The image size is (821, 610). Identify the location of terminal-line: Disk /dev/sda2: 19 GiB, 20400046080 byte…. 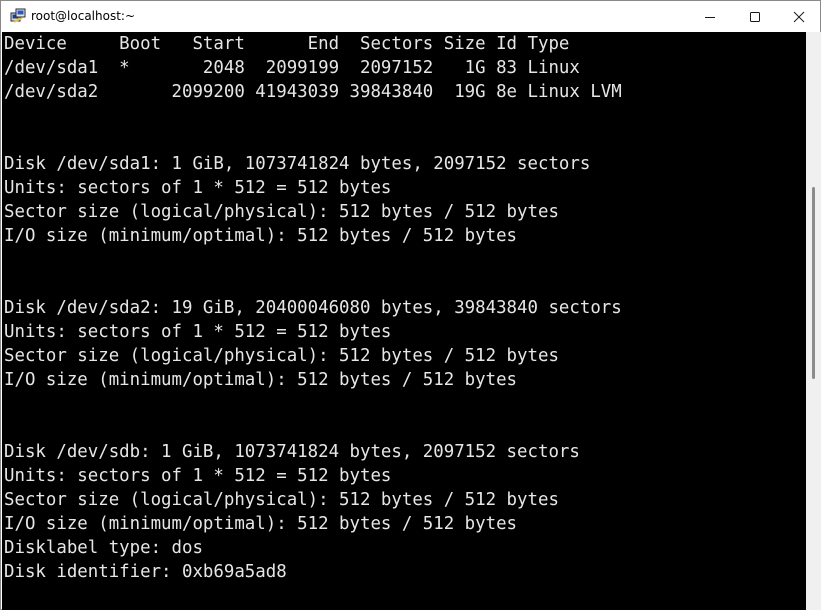
(313, 308).